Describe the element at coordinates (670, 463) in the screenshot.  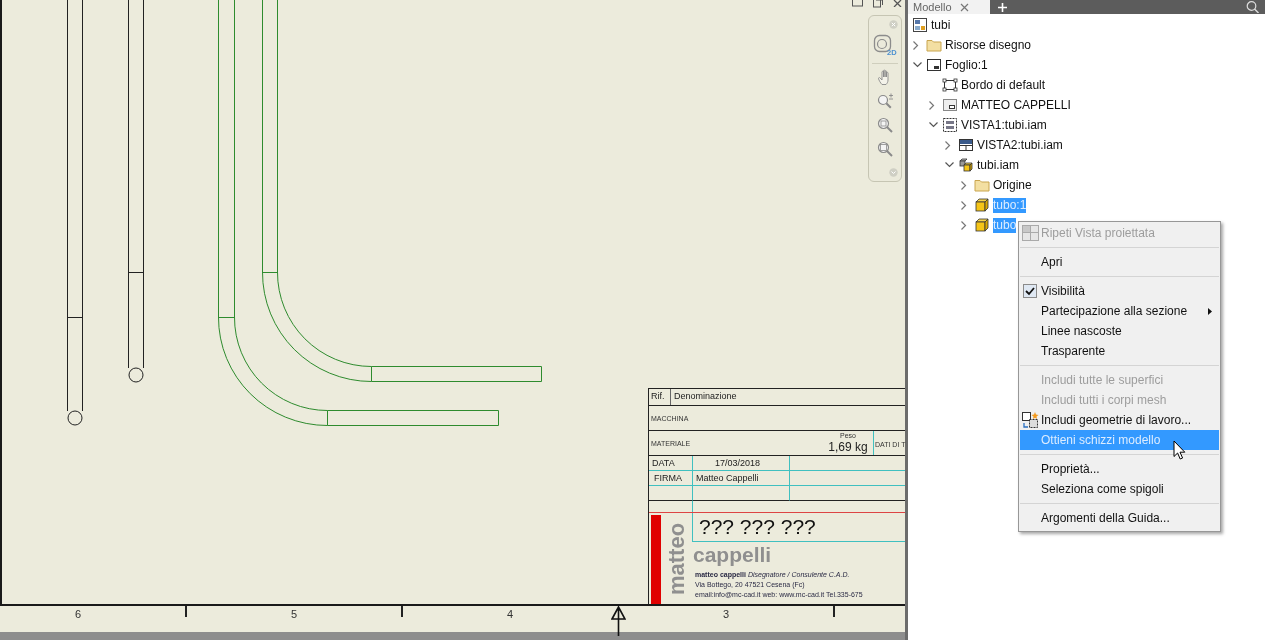
I see `date-label: DATA` at that location.